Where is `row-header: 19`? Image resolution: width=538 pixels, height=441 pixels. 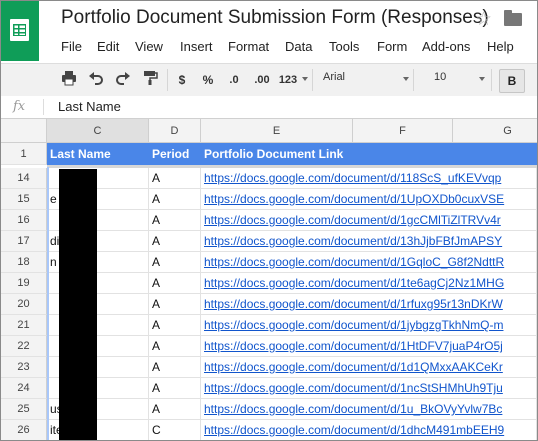 row-header: 19 is located at coordinates (24, 283).